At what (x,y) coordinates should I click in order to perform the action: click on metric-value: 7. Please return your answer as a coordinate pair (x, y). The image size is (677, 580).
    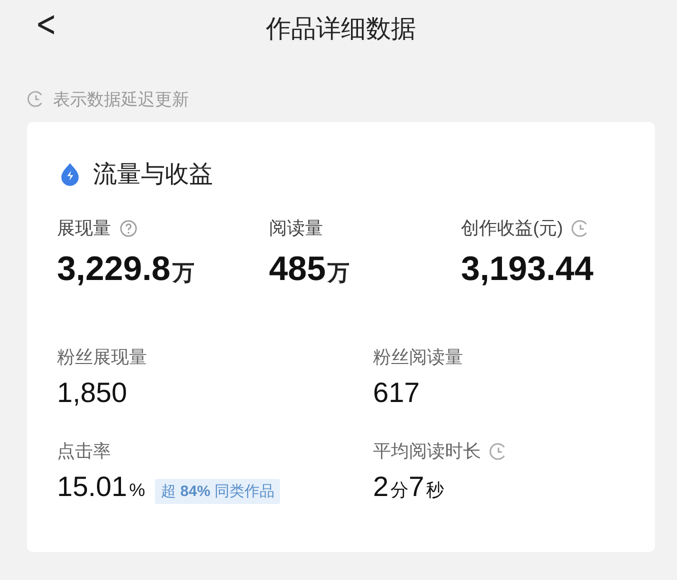
    Looking at the image, I should click on (416, 487).